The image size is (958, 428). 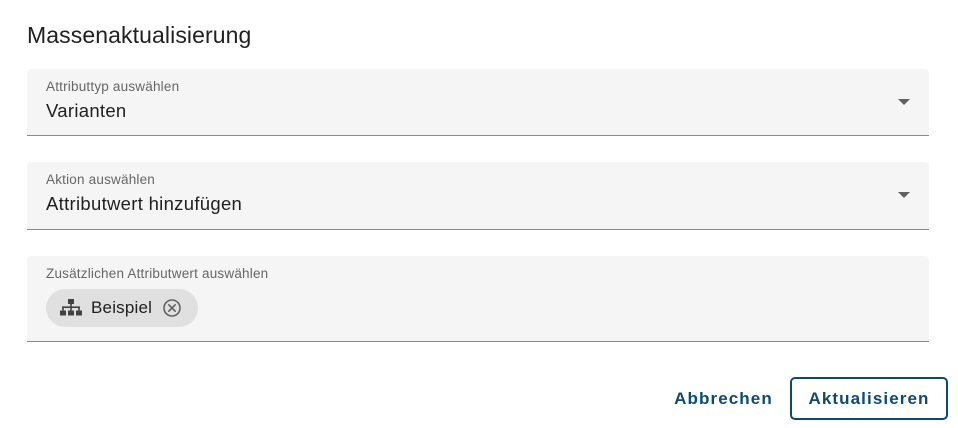 I want to click on attribute-type-select: Attributtyp auswählen Varianten, so click(x=478, y=102).